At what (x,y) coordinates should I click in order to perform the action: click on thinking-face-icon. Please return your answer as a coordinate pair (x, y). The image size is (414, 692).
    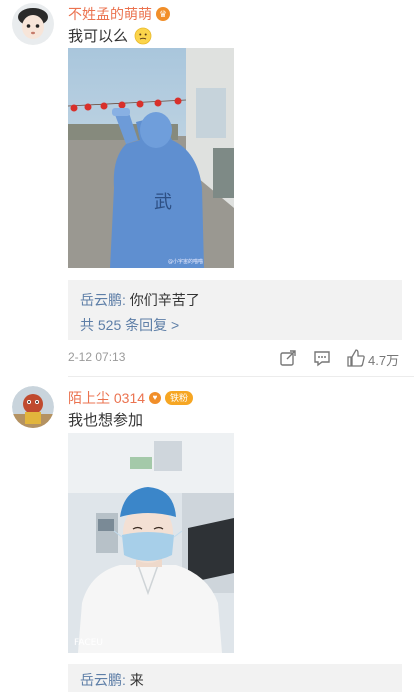
    Looking at the image, I should click on (143, 35).